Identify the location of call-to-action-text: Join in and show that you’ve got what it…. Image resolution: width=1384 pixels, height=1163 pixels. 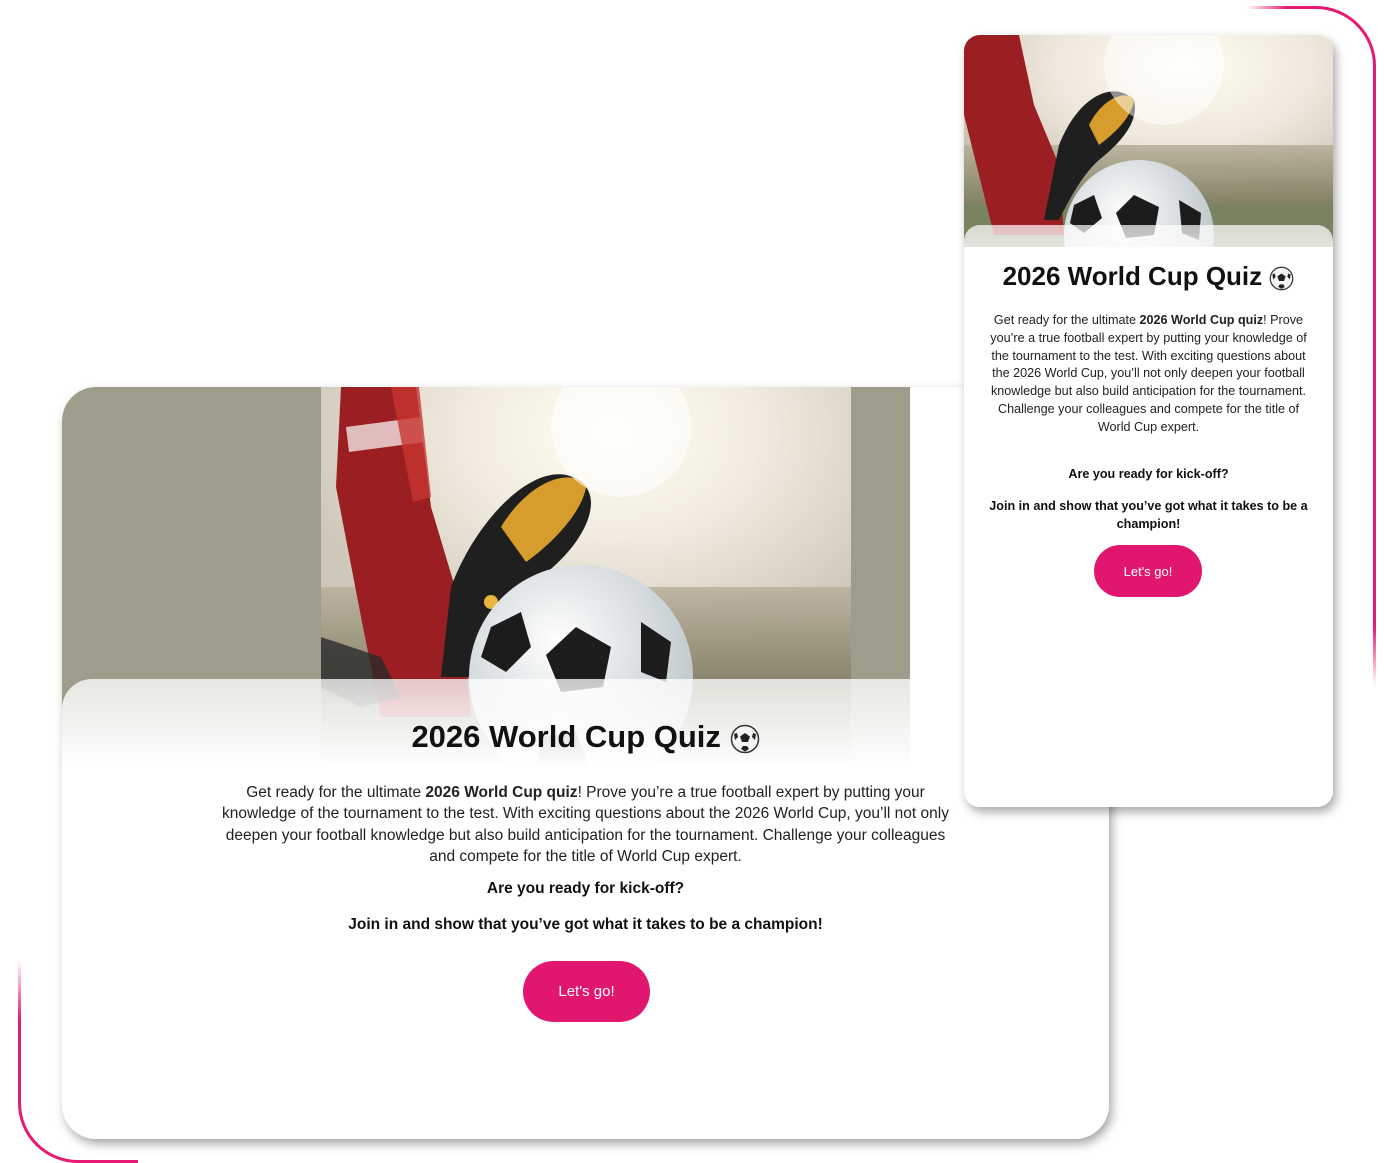
(585, 924).